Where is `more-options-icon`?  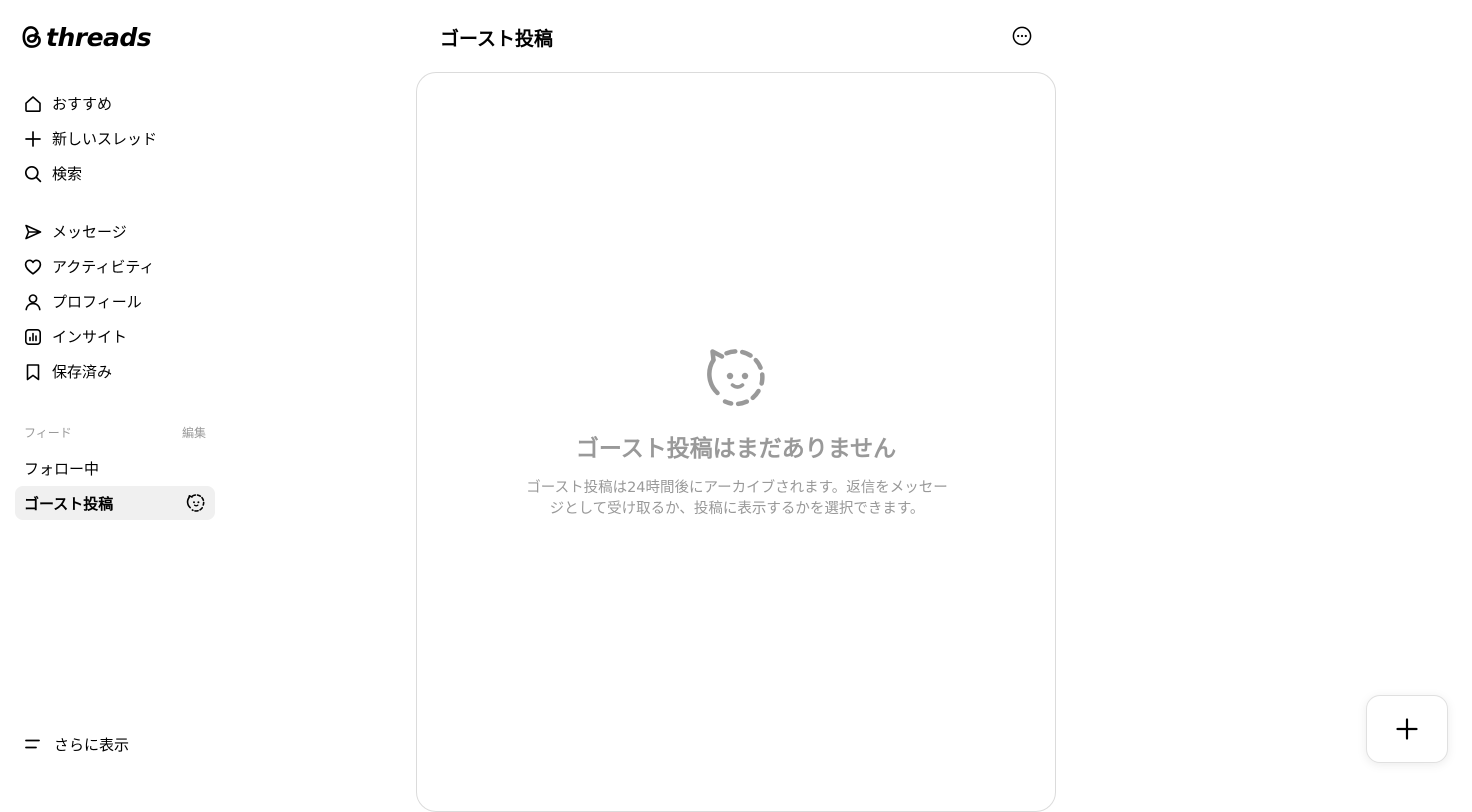
more-options-icon is located at coordinates (1022, 36).